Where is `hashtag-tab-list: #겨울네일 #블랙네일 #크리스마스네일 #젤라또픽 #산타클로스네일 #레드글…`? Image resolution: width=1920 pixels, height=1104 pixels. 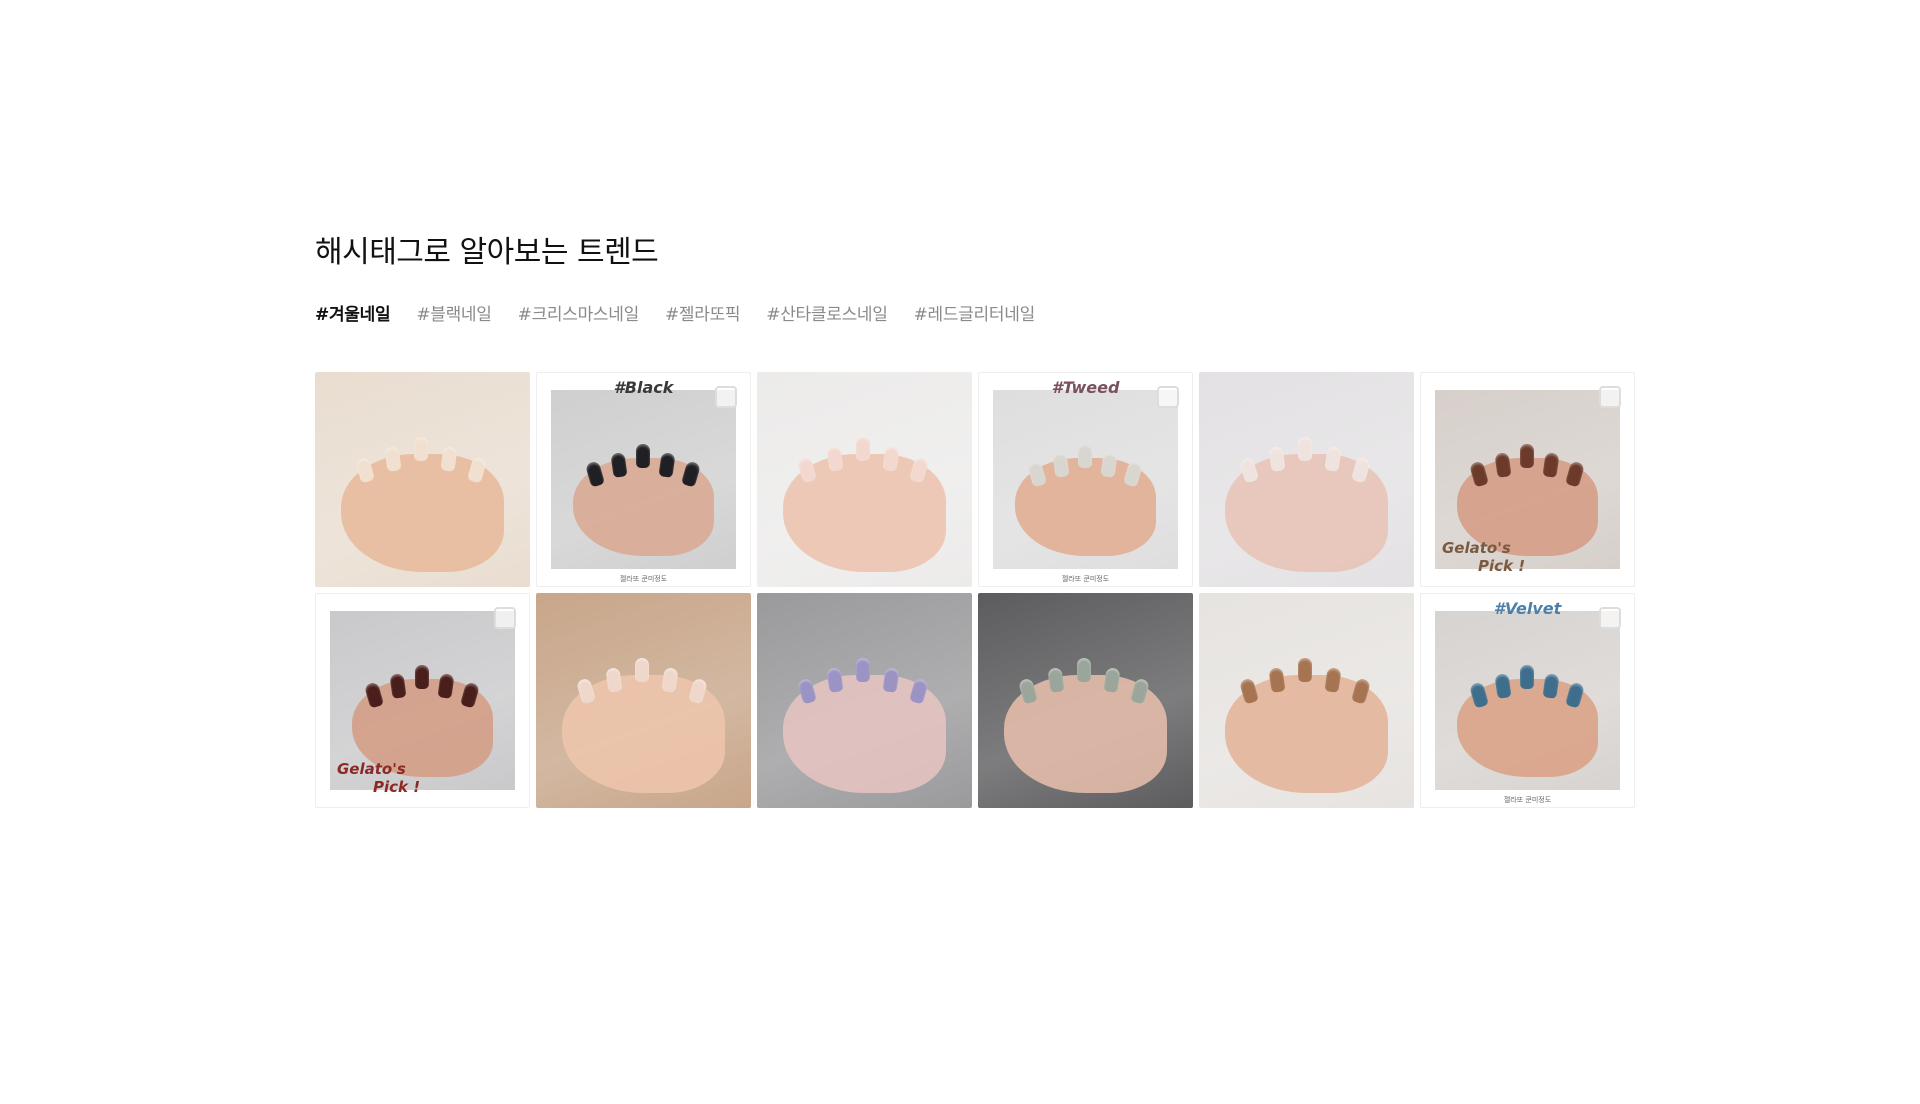
hashtag-tab-list: #겨울네일 #블랙네일 #크리스마스네일 #젤라또픽 #산타클로스네일 #레드글… is located at coordinates (975, 312).